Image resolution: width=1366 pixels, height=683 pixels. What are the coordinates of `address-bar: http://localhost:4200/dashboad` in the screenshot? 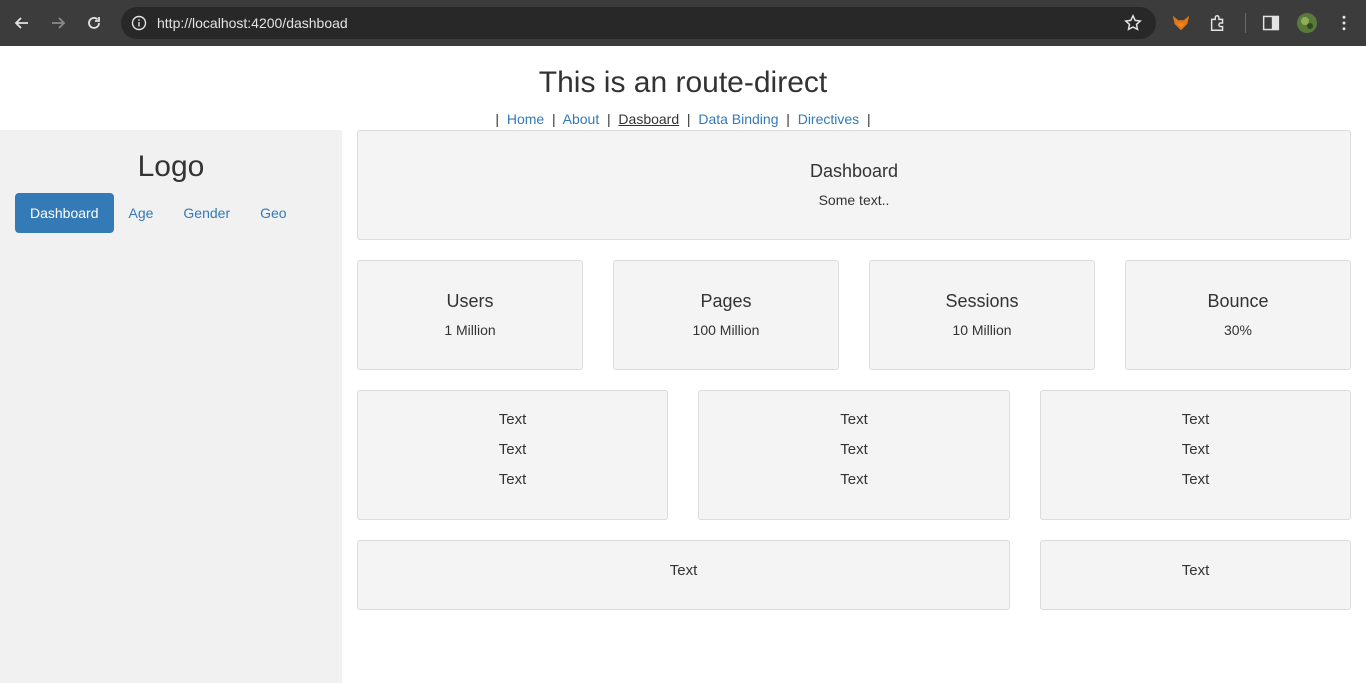 It's located at (638, 23).